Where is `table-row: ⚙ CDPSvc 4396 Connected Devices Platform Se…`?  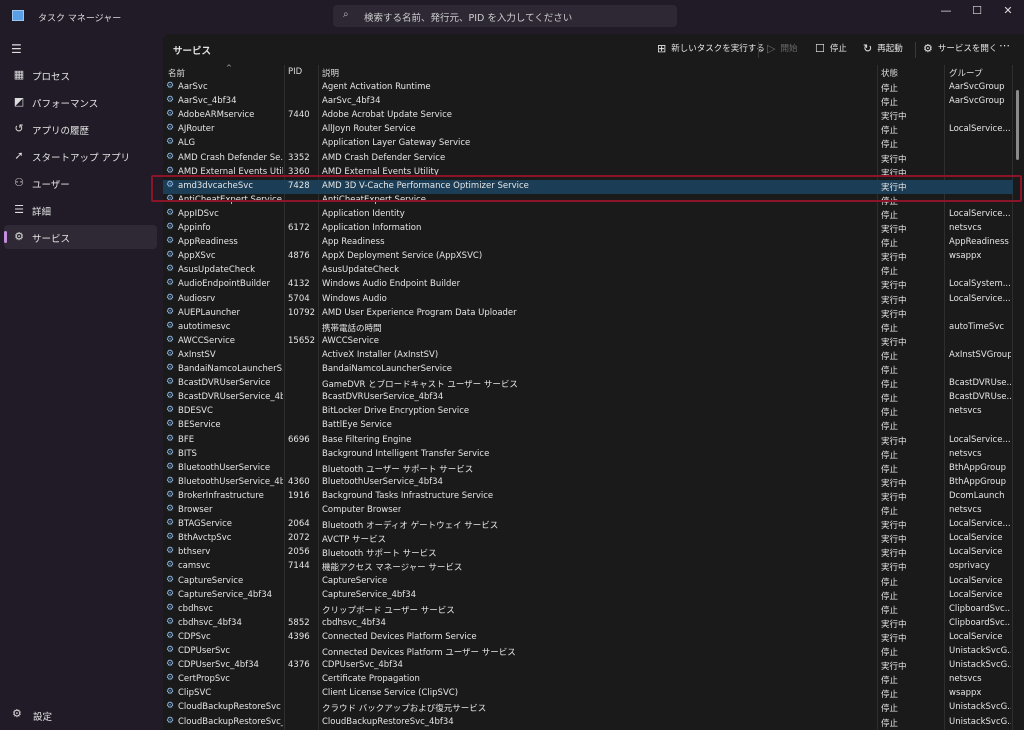
table-row: ⚙ CDPSvc 4396 Connected Devices Platform Se… is located at coordinates (588, 638).